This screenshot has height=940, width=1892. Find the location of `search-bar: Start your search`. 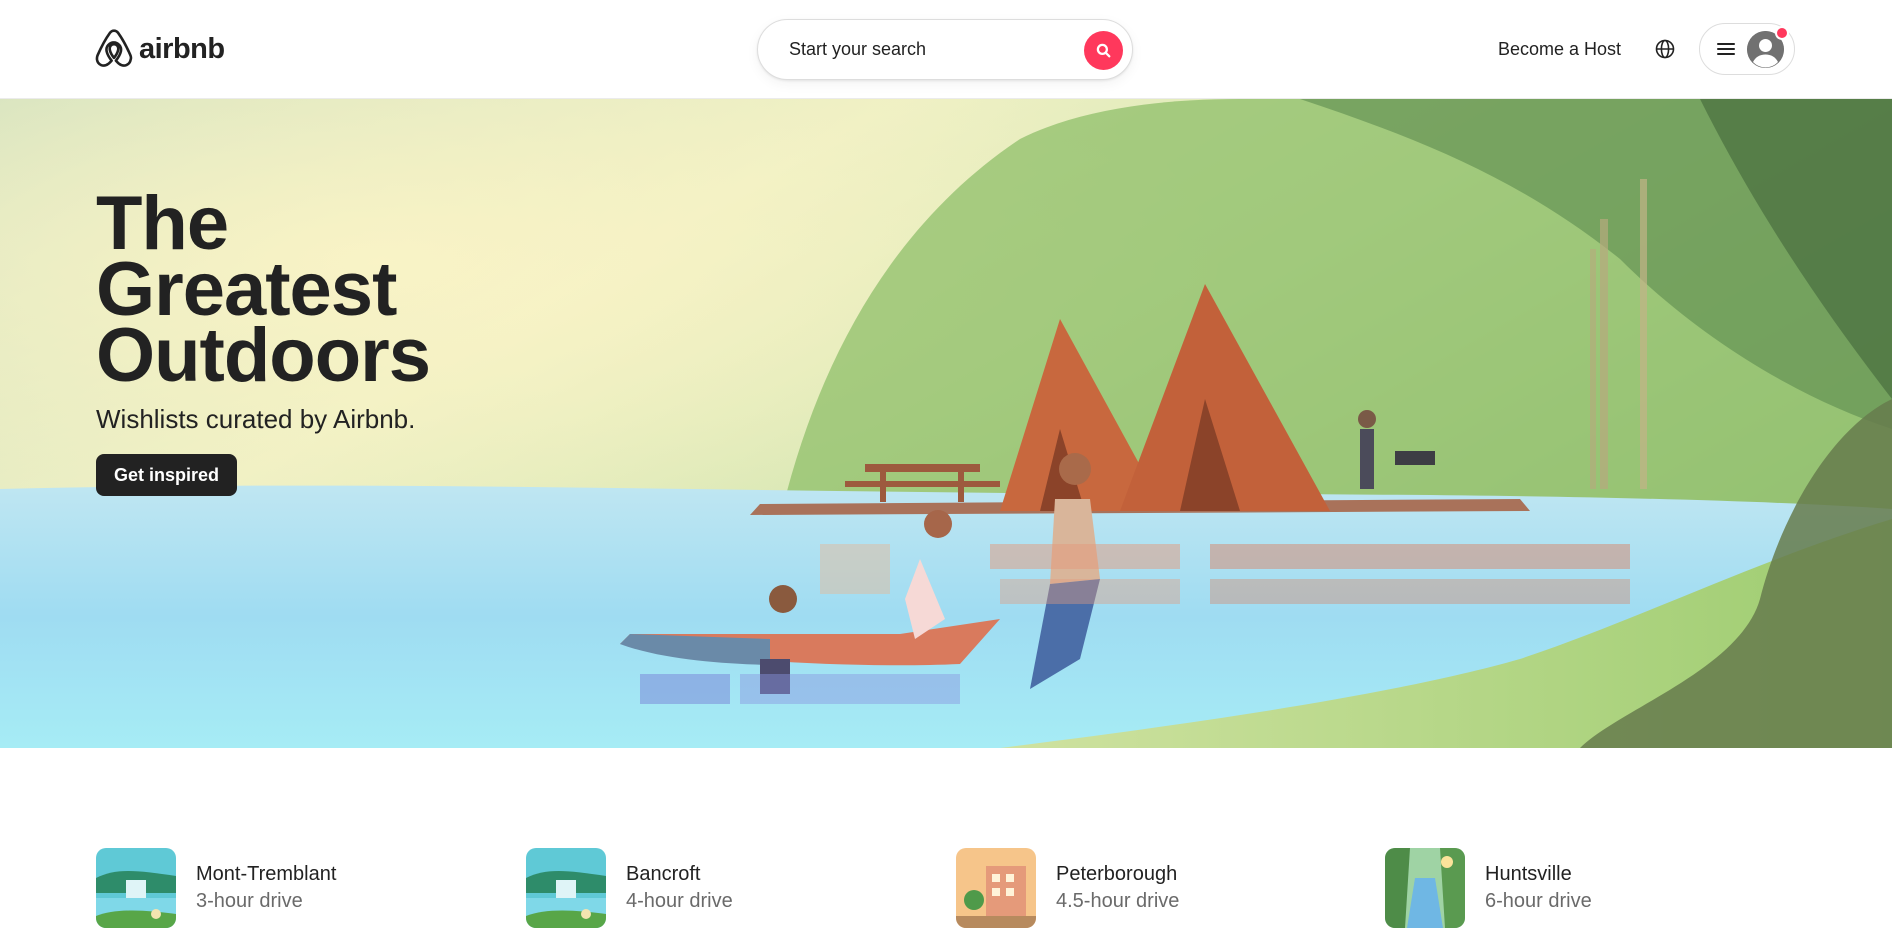

search-bar: Start your search is located at coordinates (945, 49).